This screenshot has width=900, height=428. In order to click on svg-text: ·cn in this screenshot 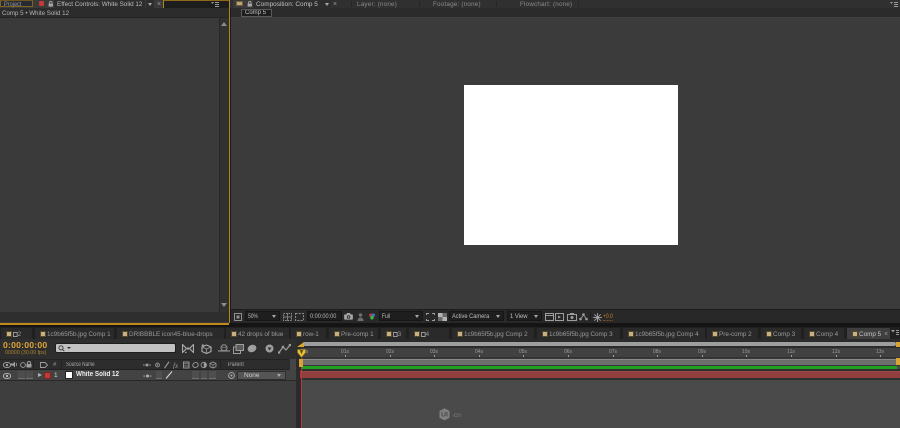, I will do `click(456, 415)`.